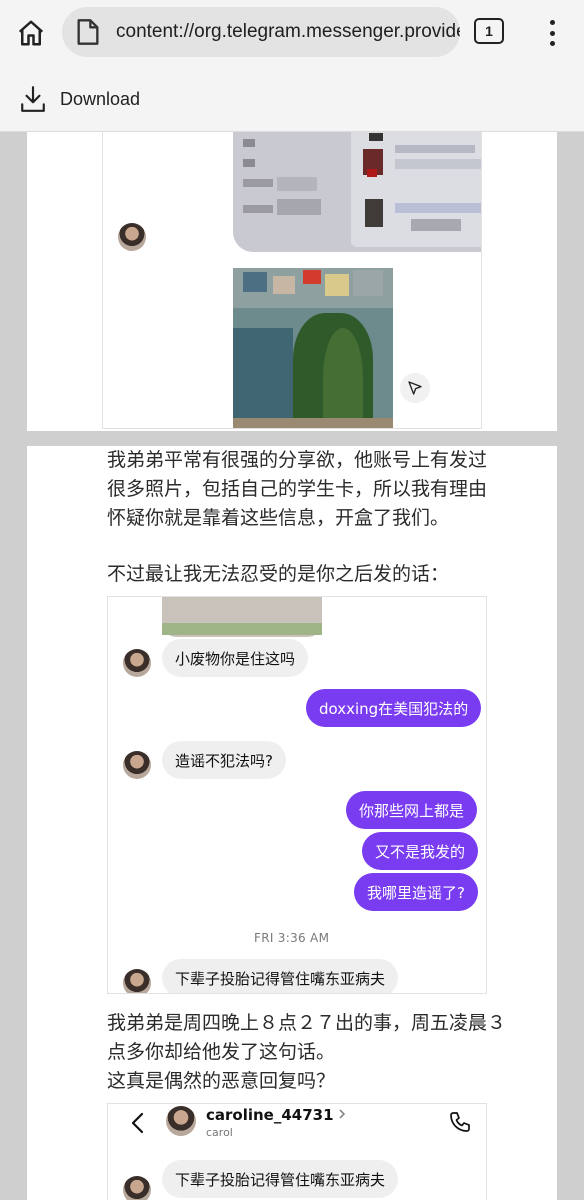 This screenshot has width=584, height=1200. Describe the element at coordinates (552, 33) in the screenshot. I see `more-menu-icon` at that location.